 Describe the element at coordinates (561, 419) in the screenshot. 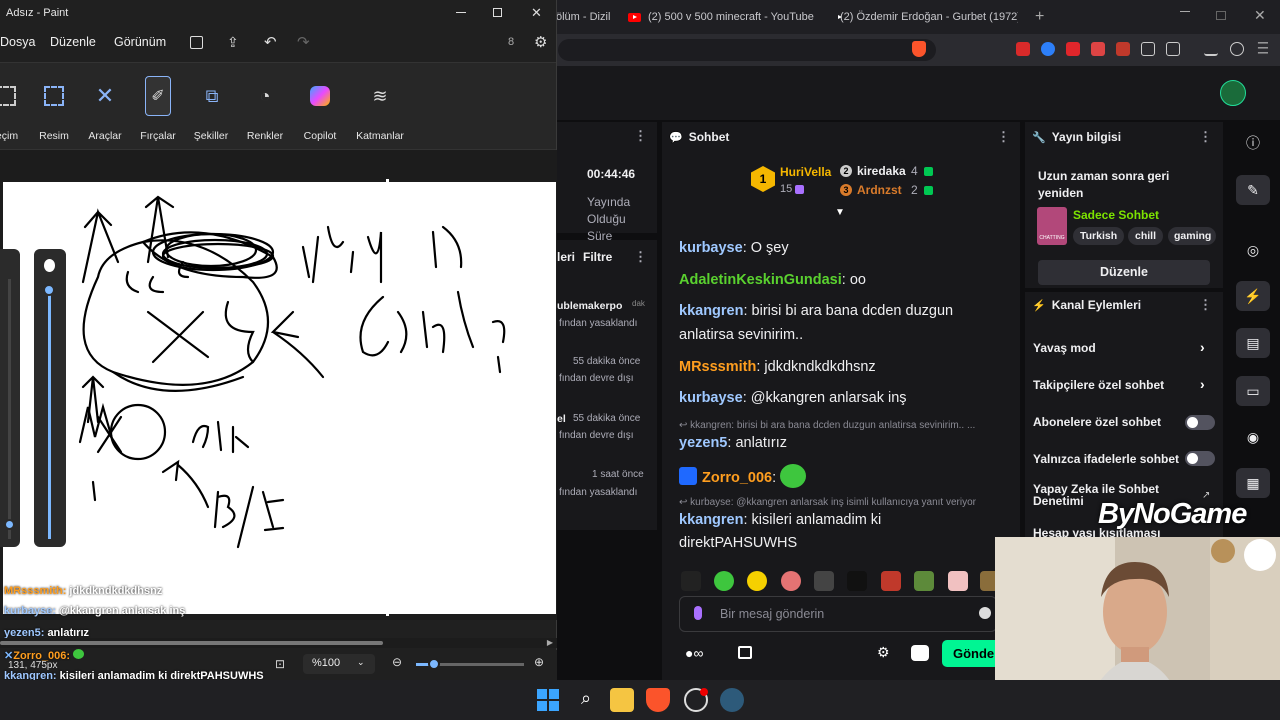

I see `mod-log-user: el` at that location.